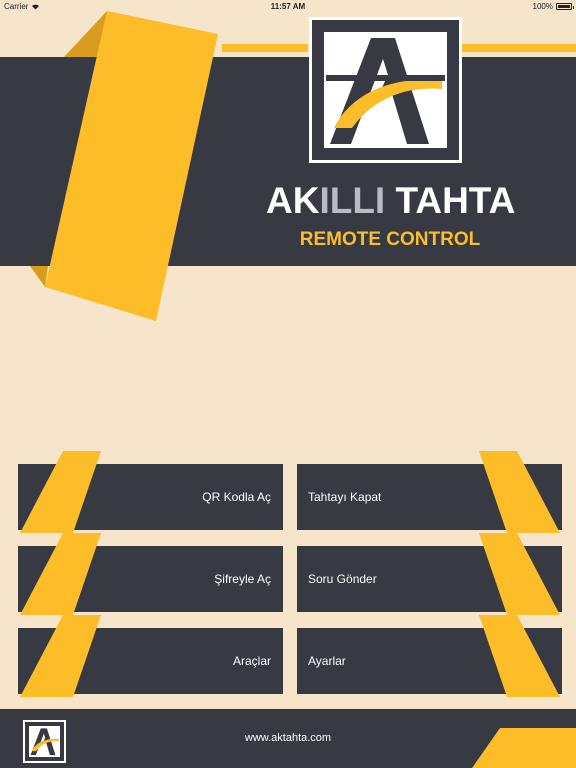 The width and height of the screenshot is (576, 768). I want to click on password-open-button: Şifreyle Aç, so click(150, 574).